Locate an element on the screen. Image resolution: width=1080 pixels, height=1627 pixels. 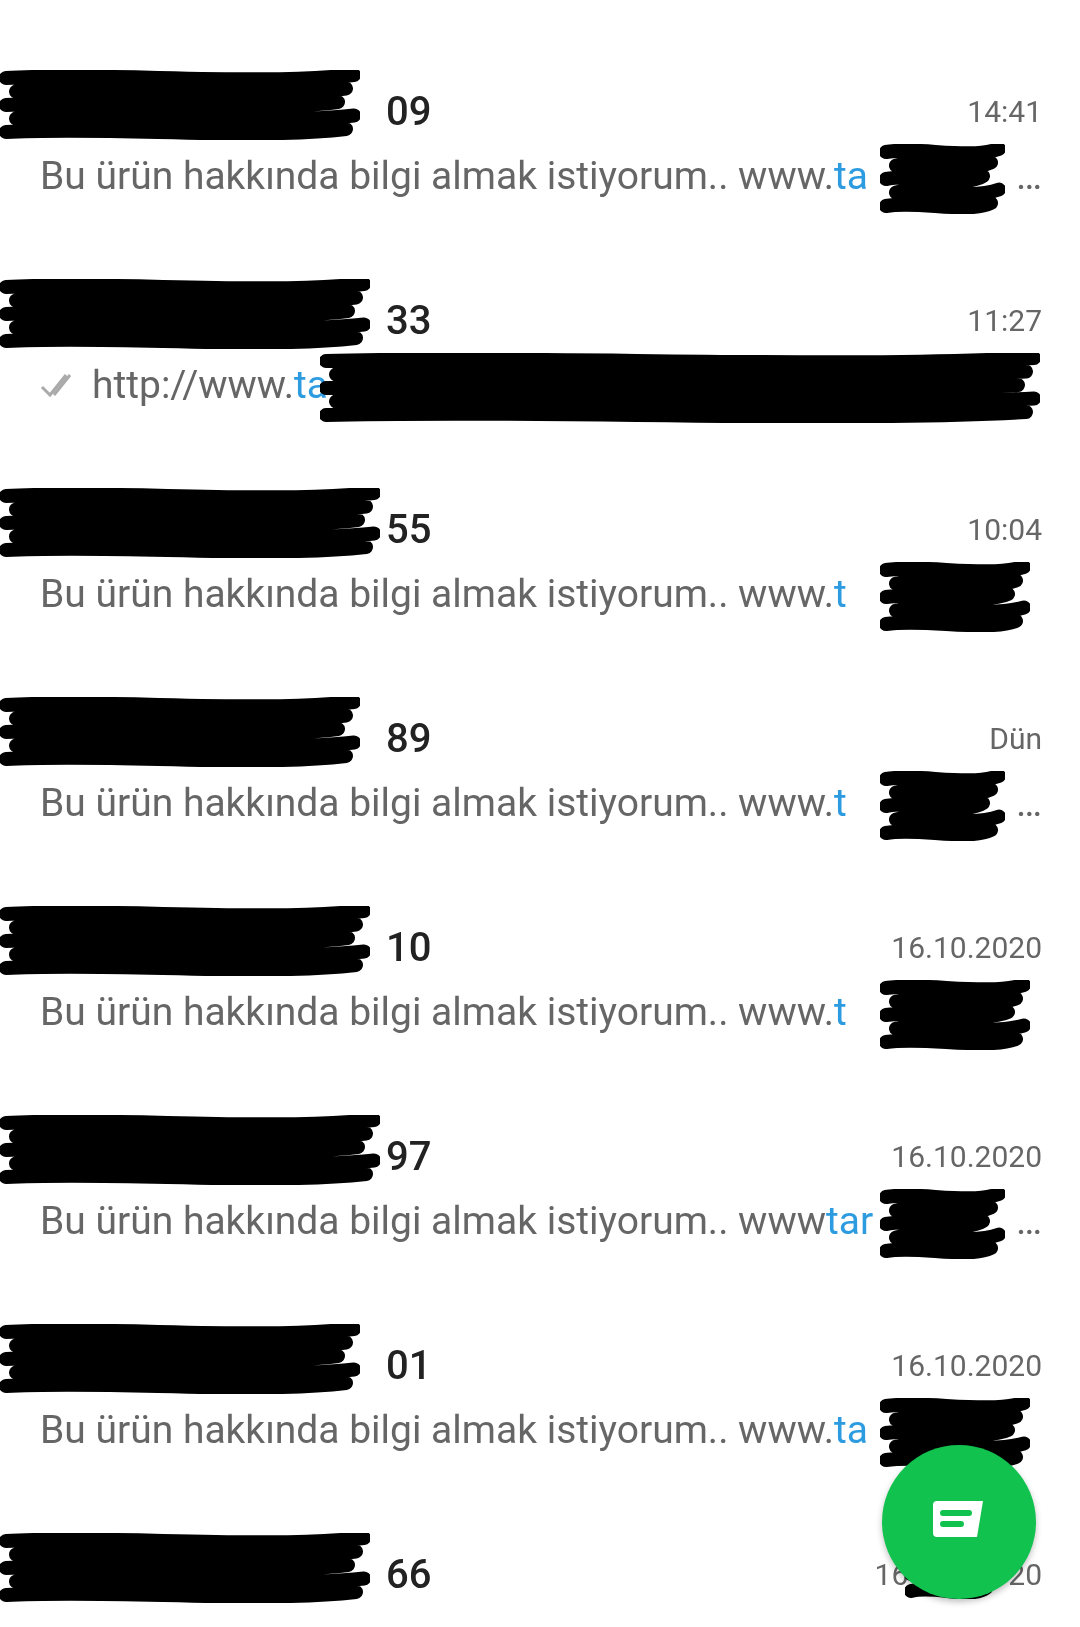
contact-name: 33 is located at coordinates (409, 320).